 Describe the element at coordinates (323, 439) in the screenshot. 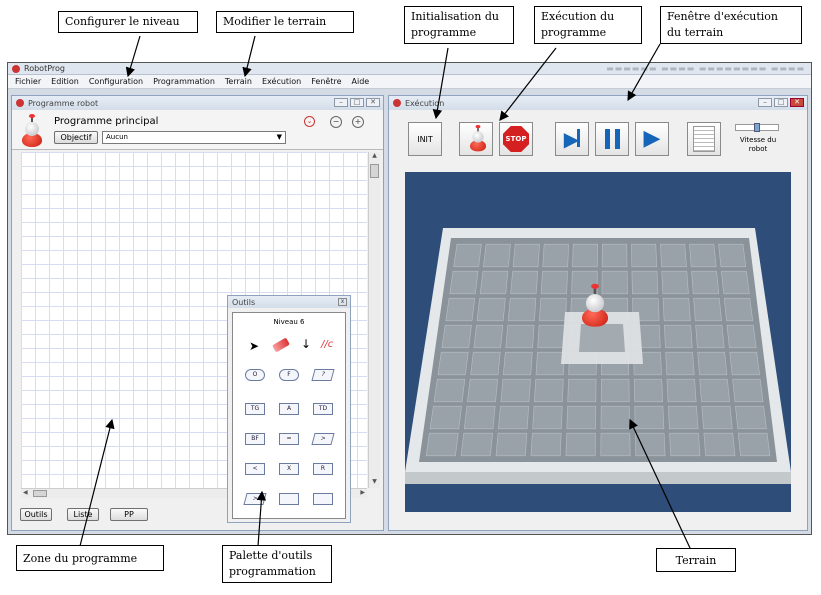

I see `tool-block-output: >` at that location.